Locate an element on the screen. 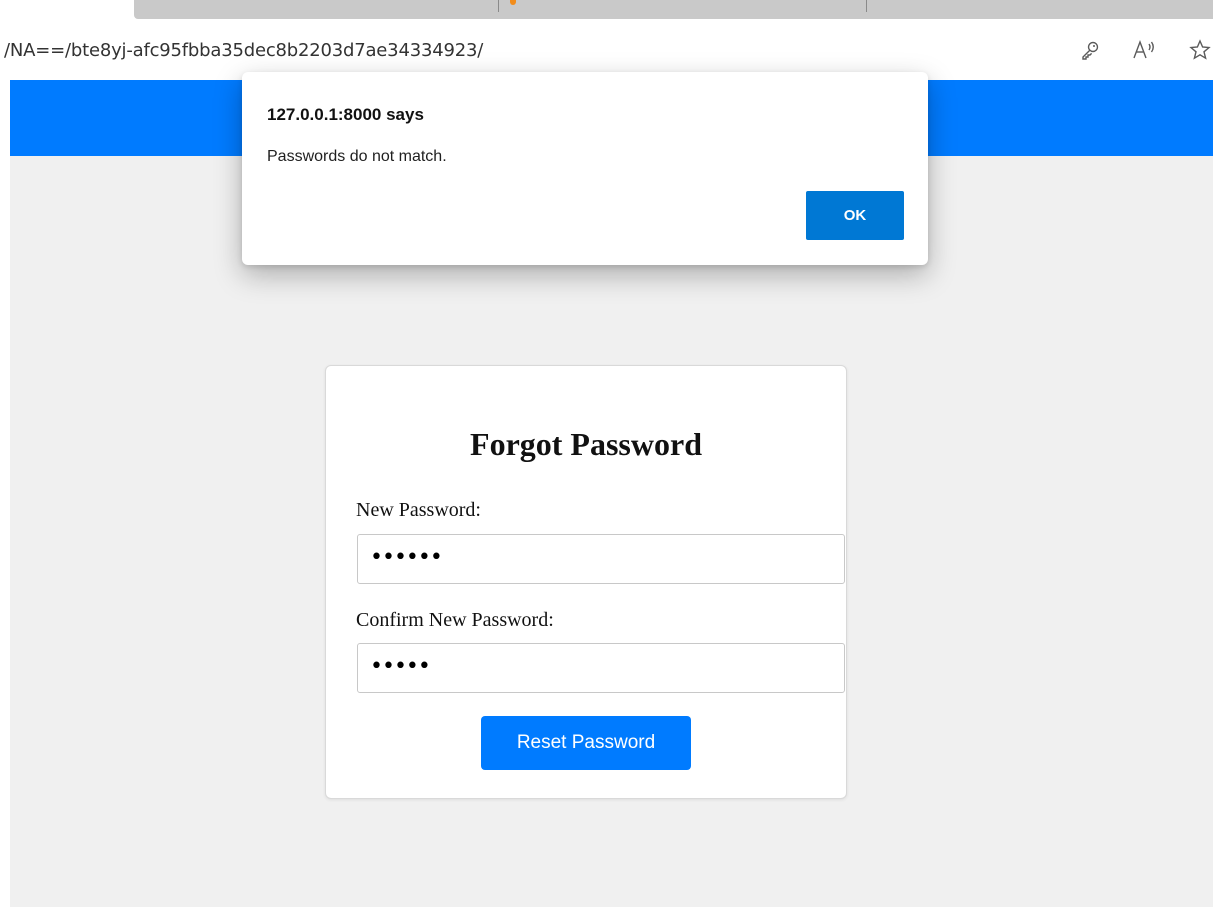 The height and width of the screenshot is (907, 1213). tab-strip is located at coordinates (606, 12).